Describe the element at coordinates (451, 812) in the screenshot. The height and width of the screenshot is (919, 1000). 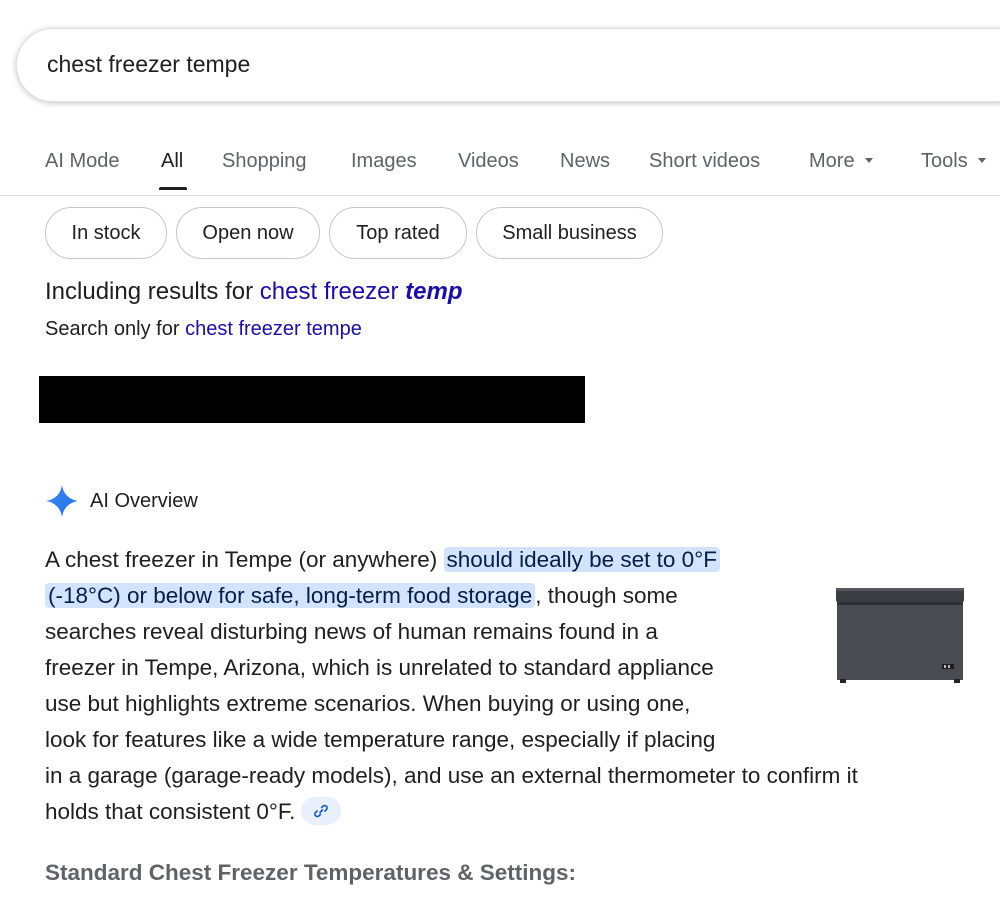
I see `ai-text-line: holds that consistent 0°F.` at that location.